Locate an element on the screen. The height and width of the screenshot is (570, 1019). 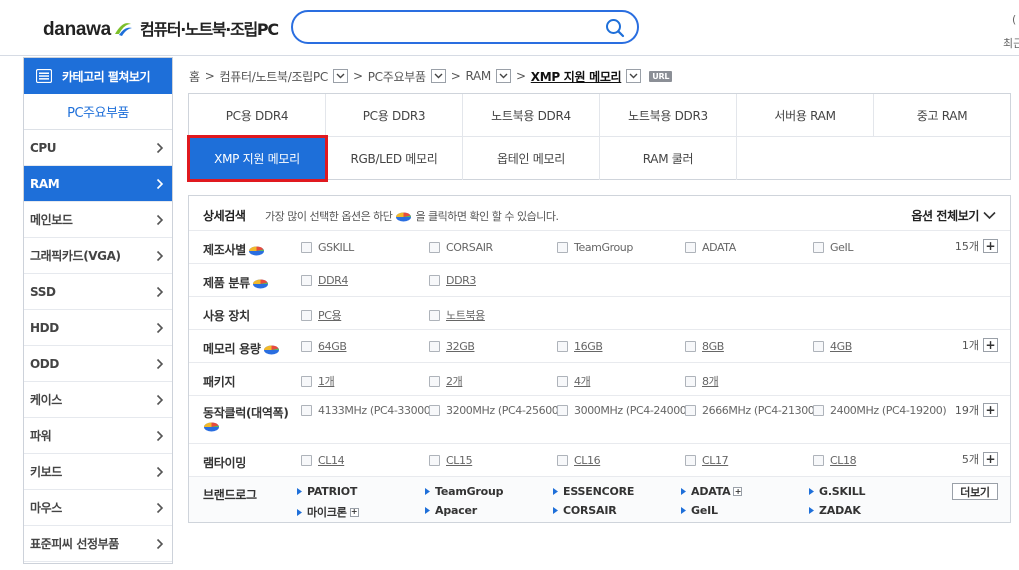
filter-option: 4133MHz (PC4-33000) is located at coordinates (368, 410).